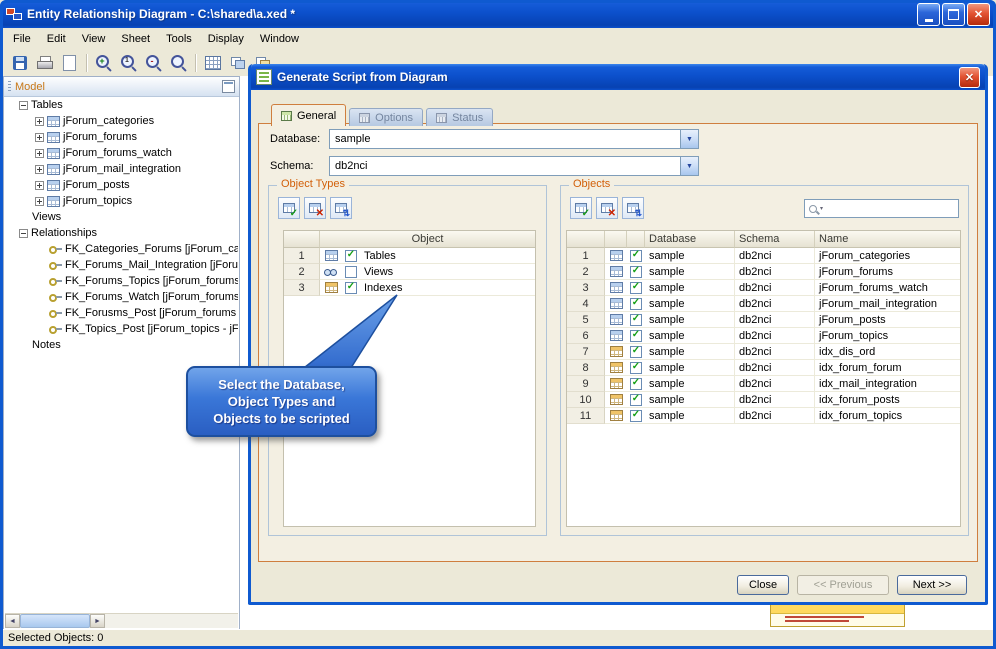 Image resolution: width=996 pixels, height=649 pixels. I want to click on menu-view: View, so click(94, 39).